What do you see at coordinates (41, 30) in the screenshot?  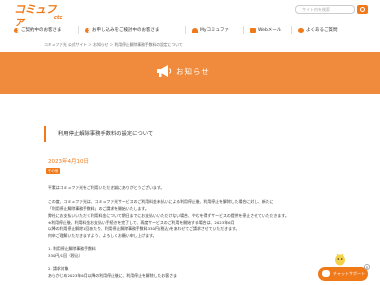 I see `nav-label: ご契約中のお客さま` at bounding box center [41, 30].